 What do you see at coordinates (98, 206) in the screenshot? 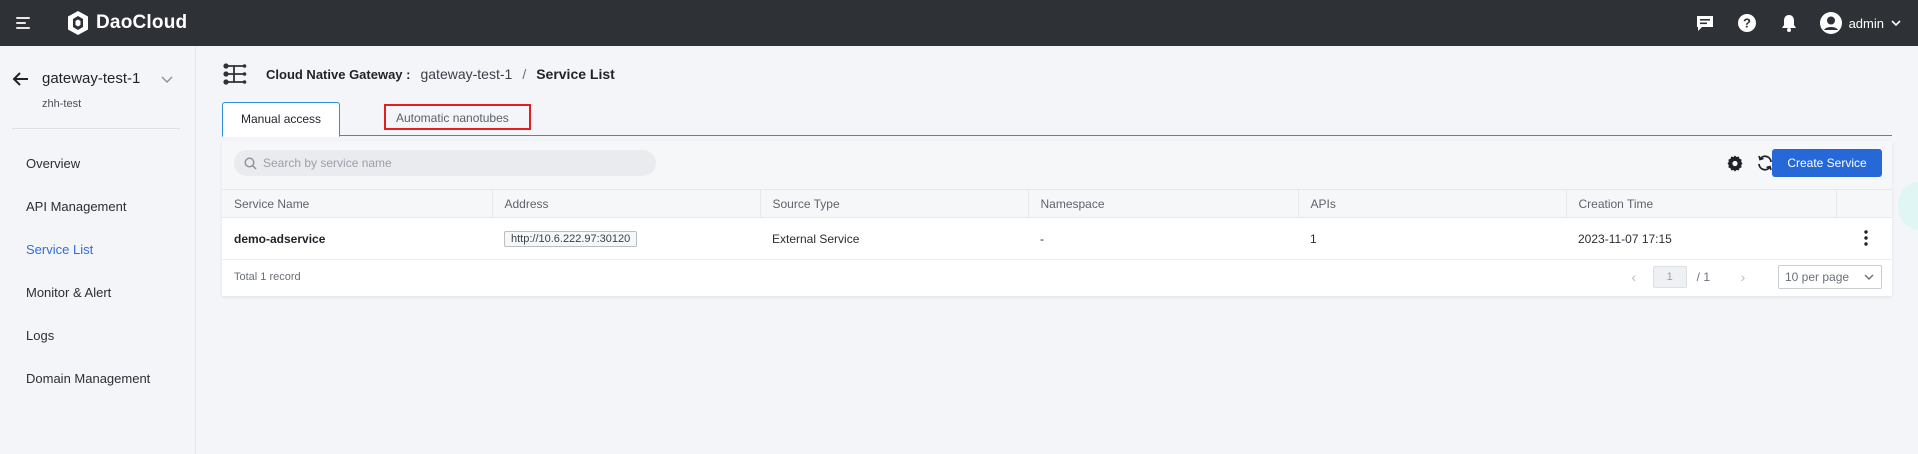
I see `sidebar-item-api-management: API Management` at bounding box center [98, 206].